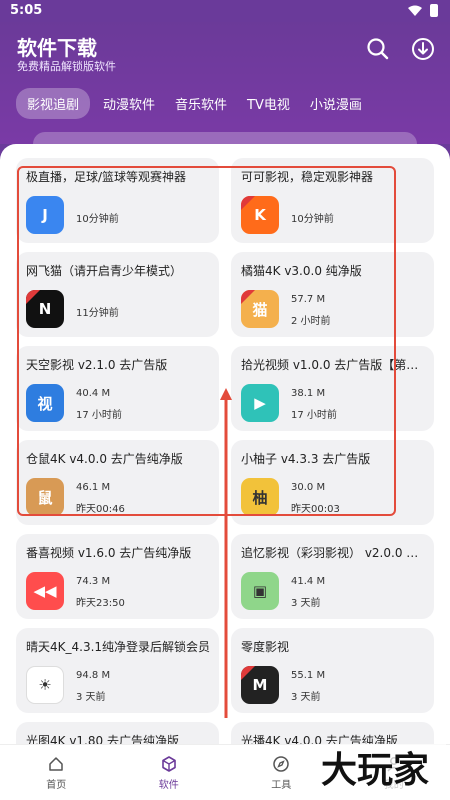 Image resolution: width=450 pixels, height=800 pixels. Describe the element at coordinates (332, 670) in the screenshot. I see `app-card: 零度影视 M 55.1 M 3 天前` at that location.